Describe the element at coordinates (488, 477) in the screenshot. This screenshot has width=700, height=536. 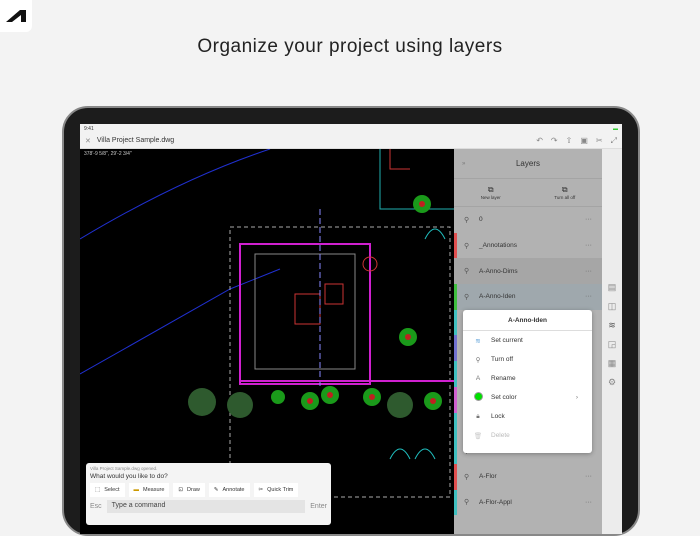
I see `layer-name: A-Flor` at that location.